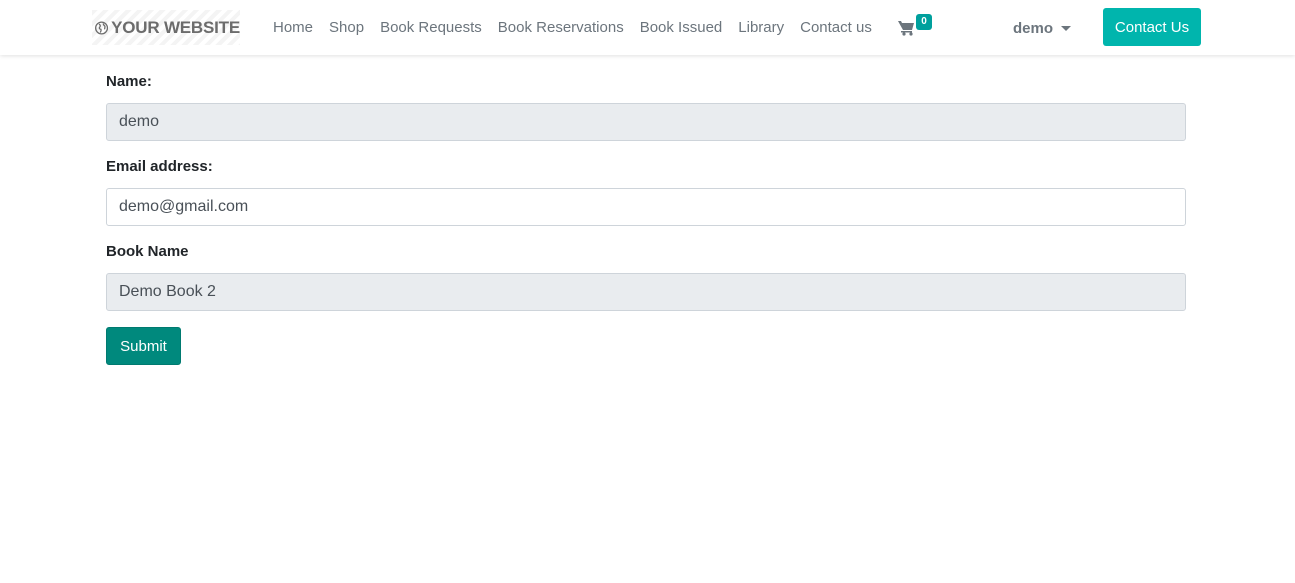 The height and width of the screenshot is (583, 1295). What do you see at coordinates (346, 27) in the screenshot?
I see `nav-link-shop: Shop` at bounding box center [346, 27].